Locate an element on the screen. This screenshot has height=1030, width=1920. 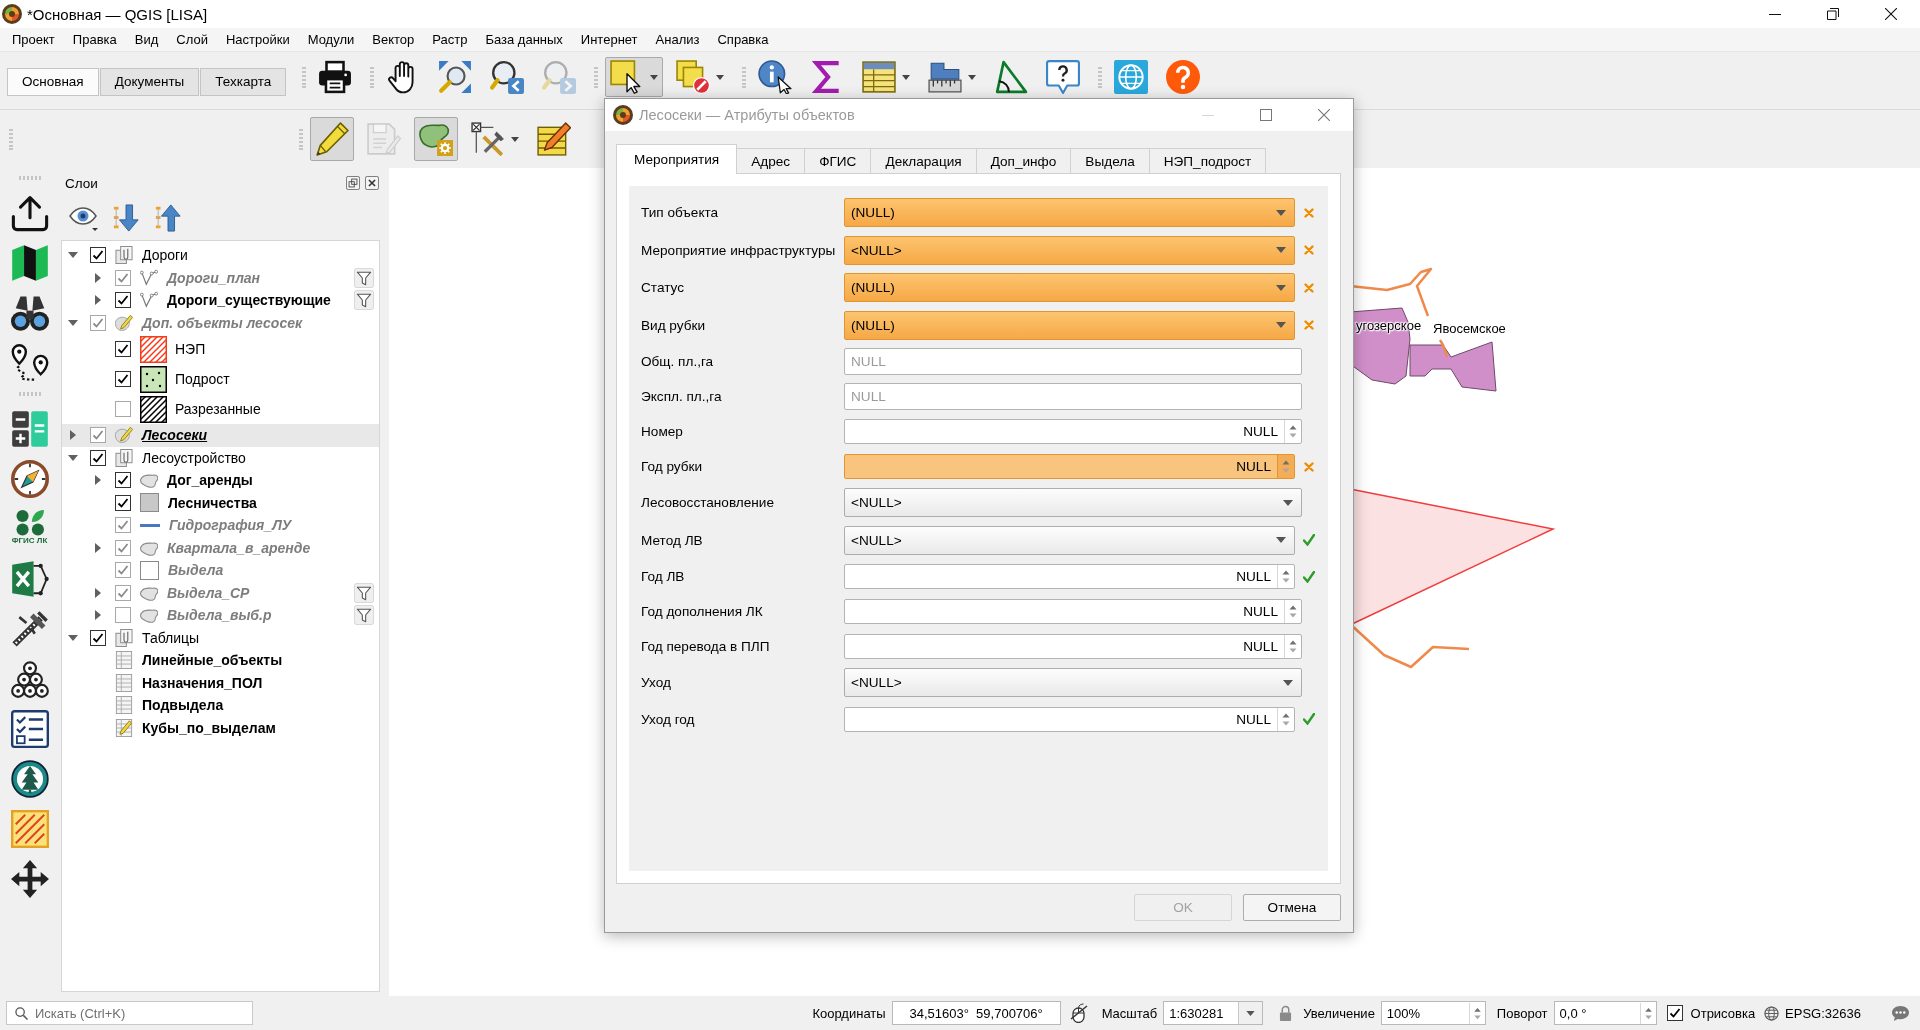
select-button is located at coordinates (634, 77).